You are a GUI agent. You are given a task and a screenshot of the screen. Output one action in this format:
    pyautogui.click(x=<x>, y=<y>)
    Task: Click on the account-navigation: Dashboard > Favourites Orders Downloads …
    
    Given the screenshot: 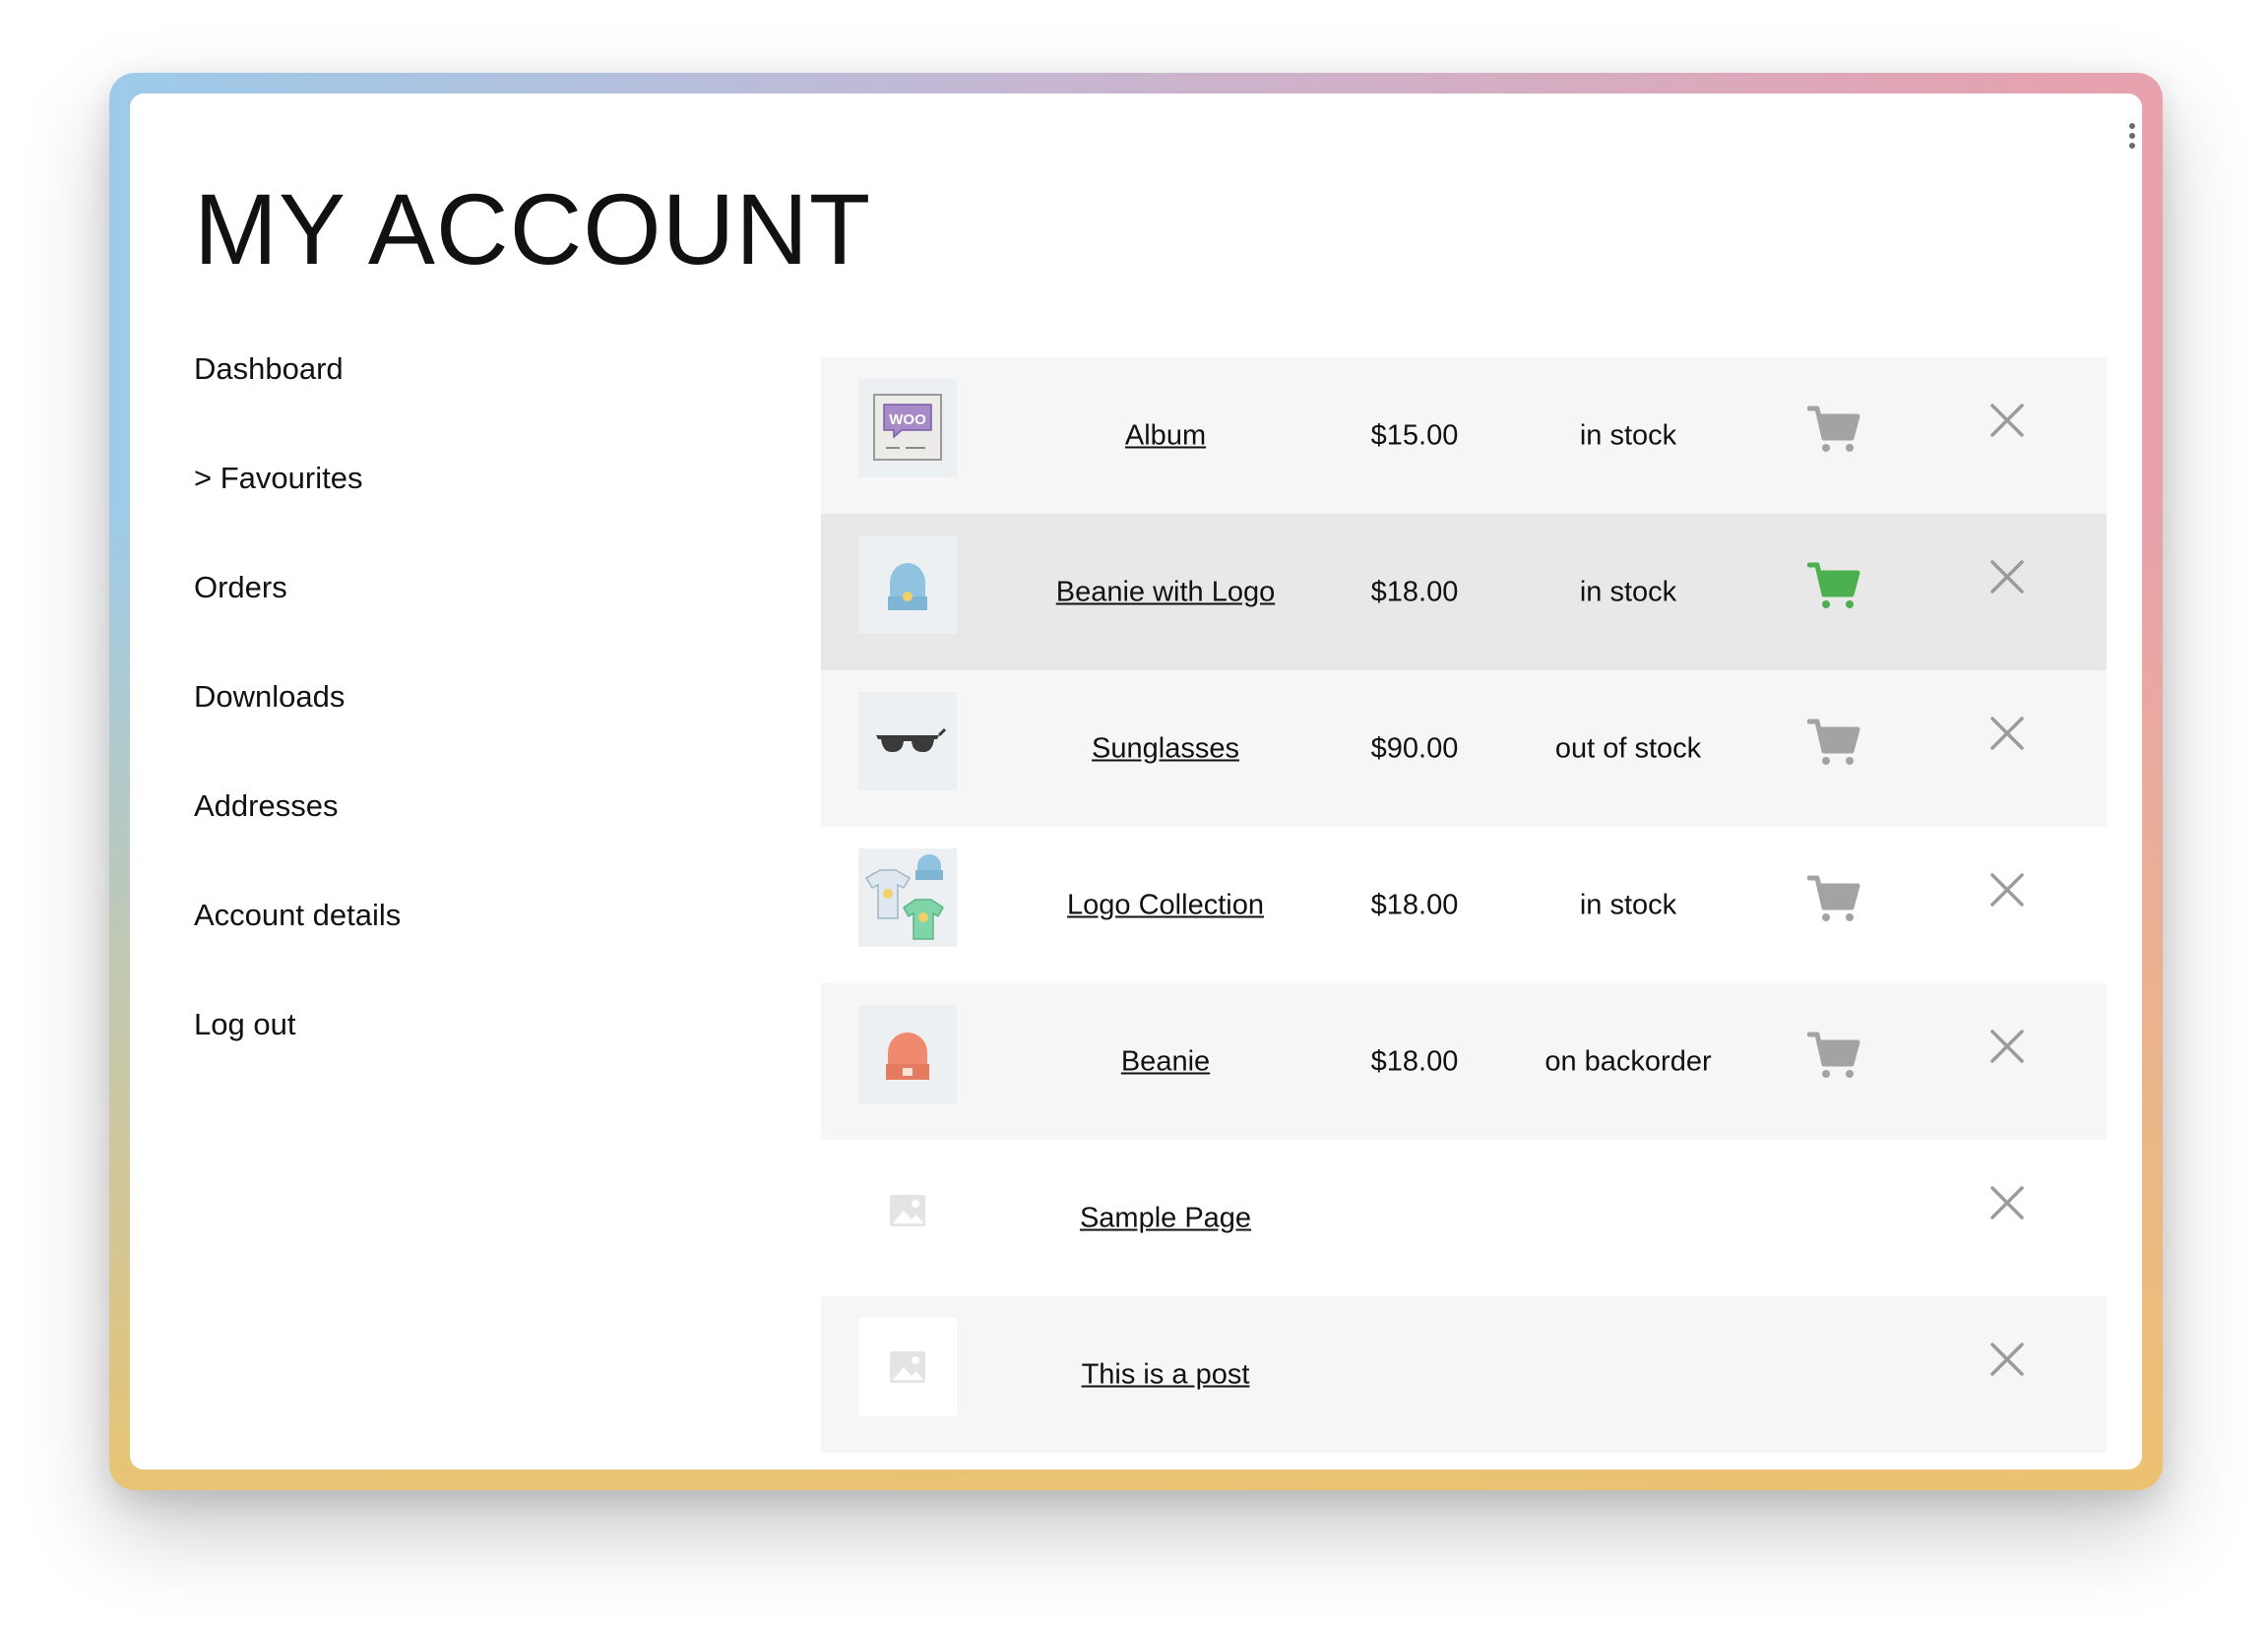 What is the action you would take?
    pyautogui.click(x=469, y=733)
    